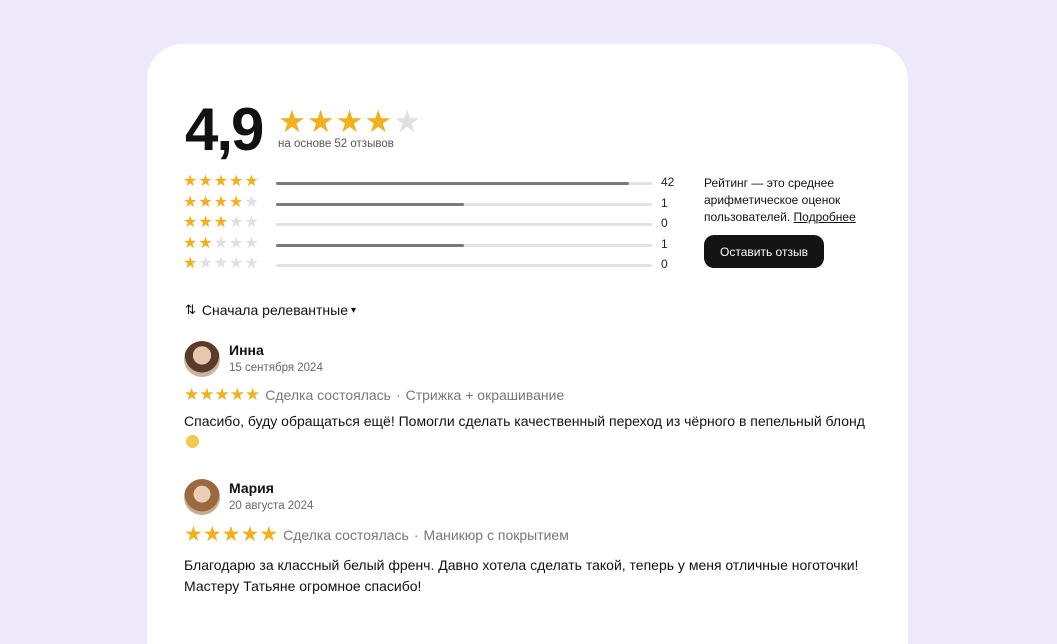 This screenshot has width=1057, height=644. What do you see at coordinates (271, 506) in the screenshot?
I see `review-date: 20 августа 2024` at bounding box center [271, 506].